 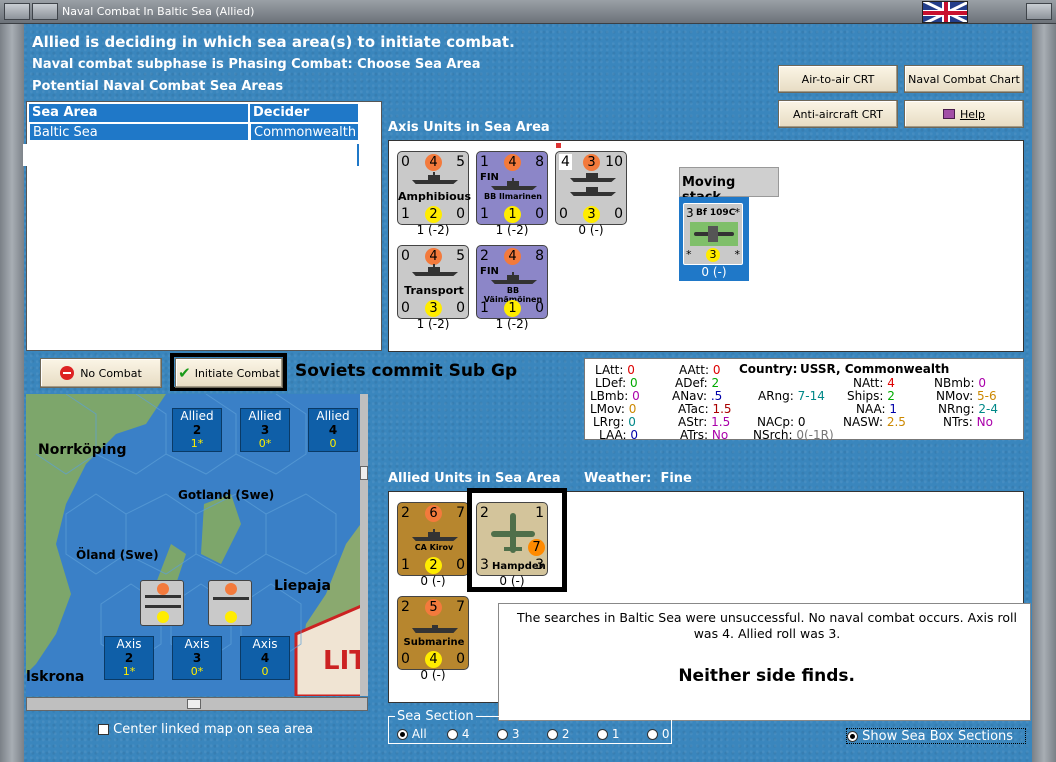 I want to click on map-vertical-scroll-thumb, so click(x=364, y=473).